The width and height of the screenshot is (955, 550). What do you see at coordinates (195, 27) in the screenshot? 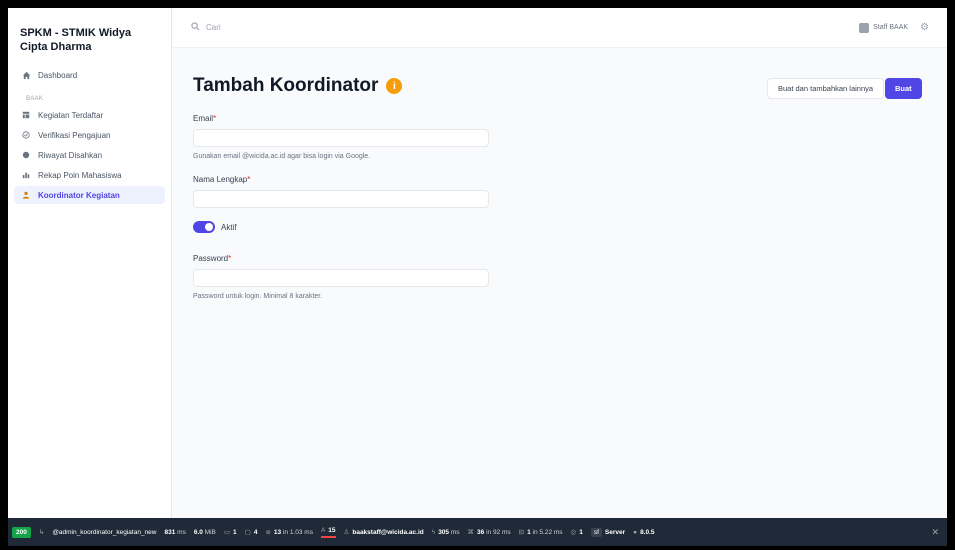
I see `search-icon` at bounding box center [195, 27].